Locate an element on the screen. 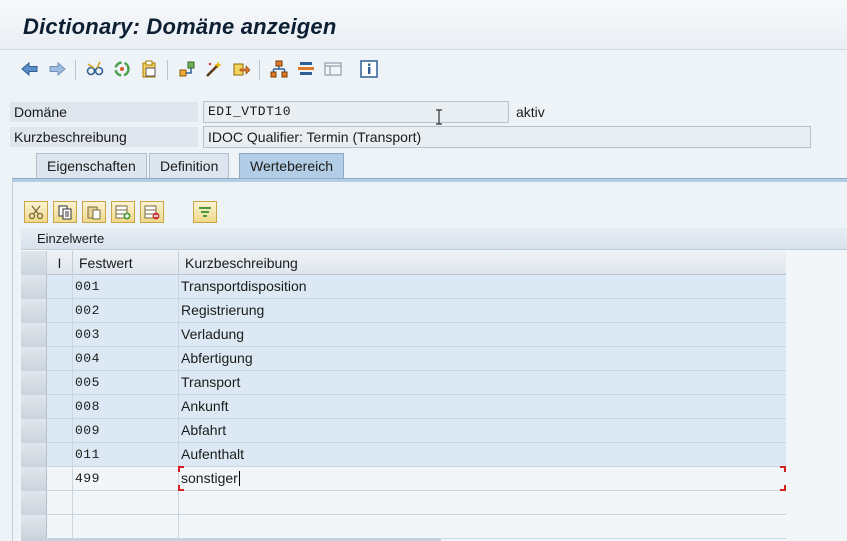  forward-icon is located at coordinates (57, 69).